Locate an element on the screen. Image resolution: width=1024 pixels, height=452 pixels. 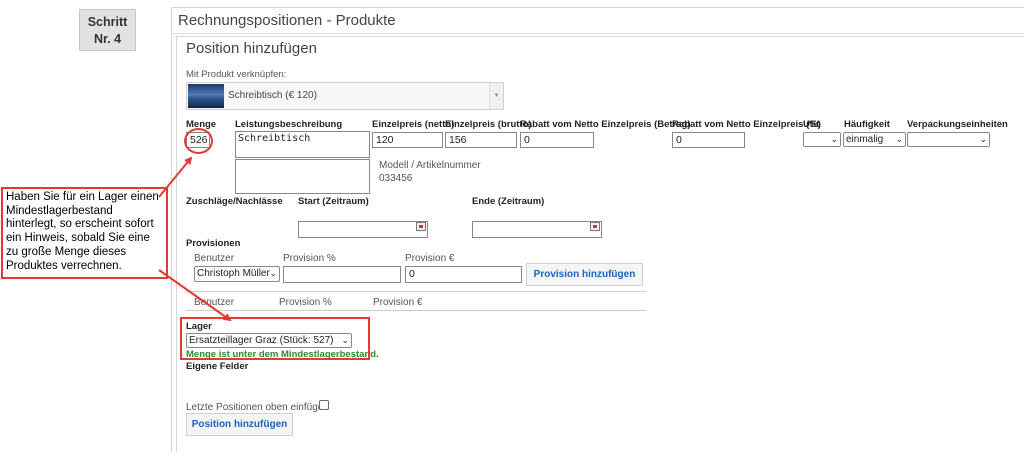
annotation-arrows is located at coordinates (195, 239).